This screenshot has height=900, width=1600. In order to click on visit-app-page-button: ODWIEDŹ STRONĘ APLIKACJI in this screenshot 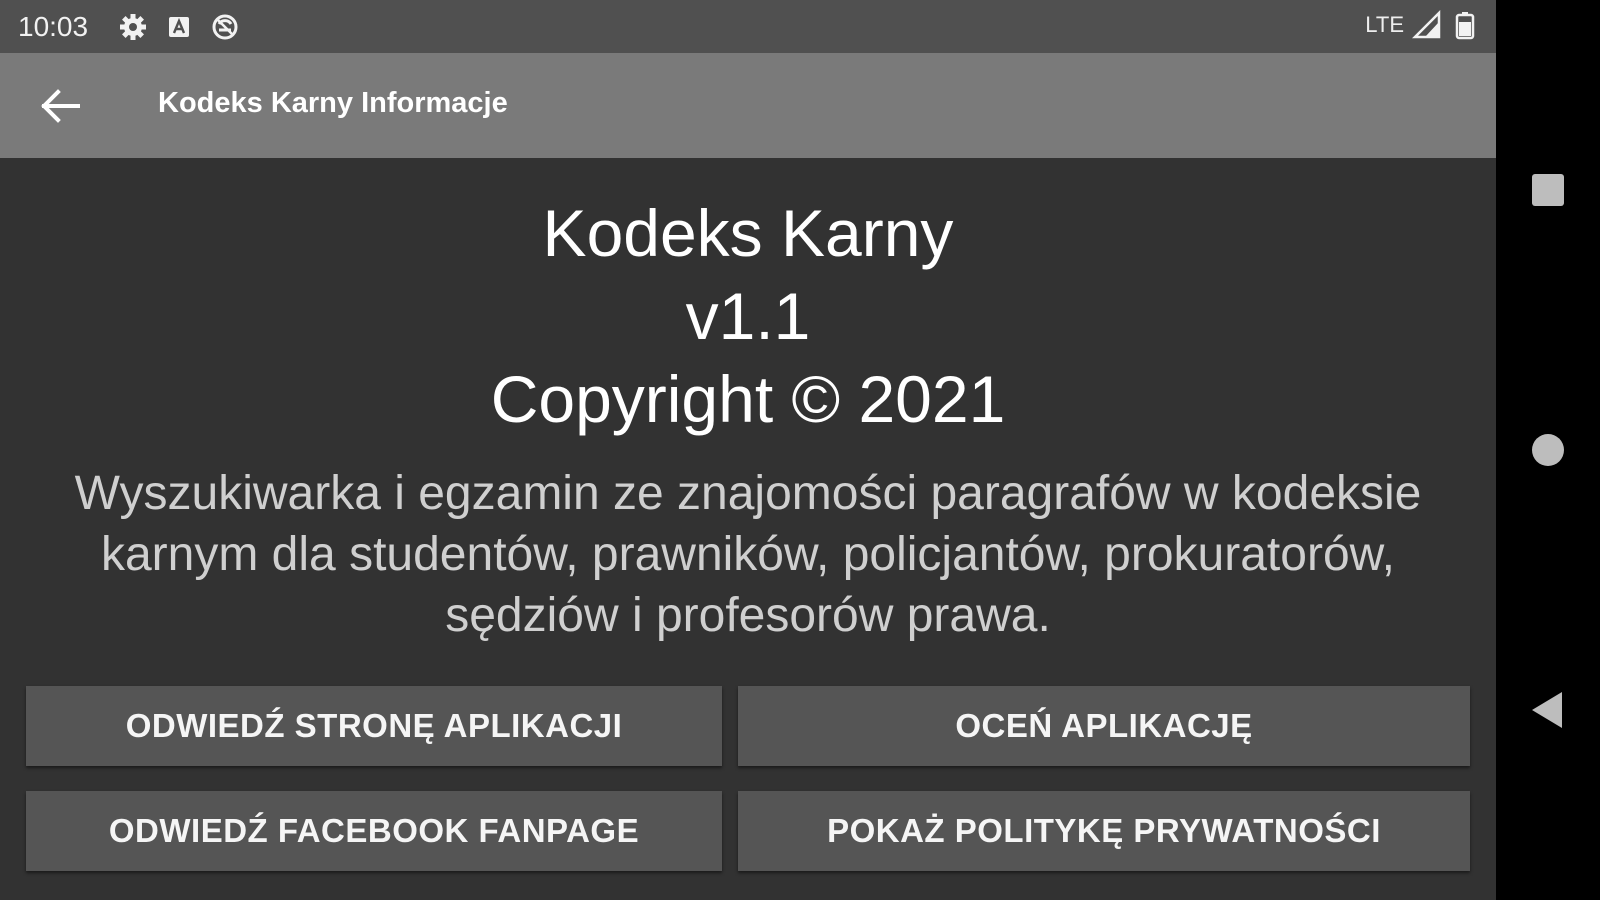, I will do `click(374, 726)`.